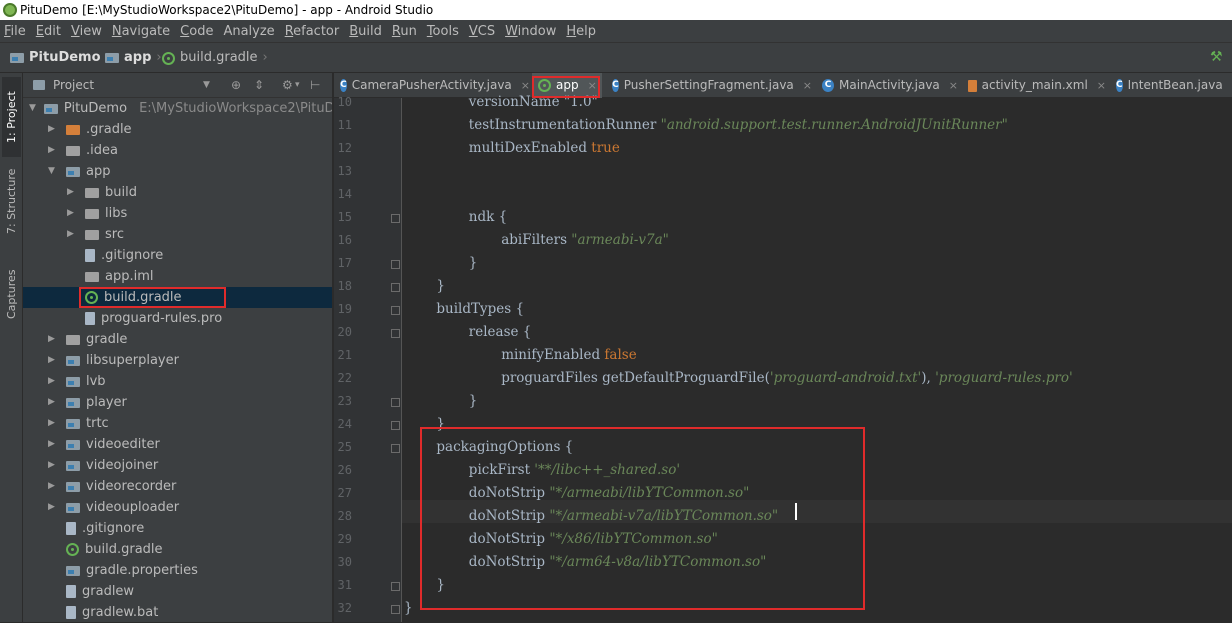 This screenshot has width=1232, height=623. Describe the element at coordinates (443, 31) in the screenshot. I see `menu-tools: Tools` at that location.